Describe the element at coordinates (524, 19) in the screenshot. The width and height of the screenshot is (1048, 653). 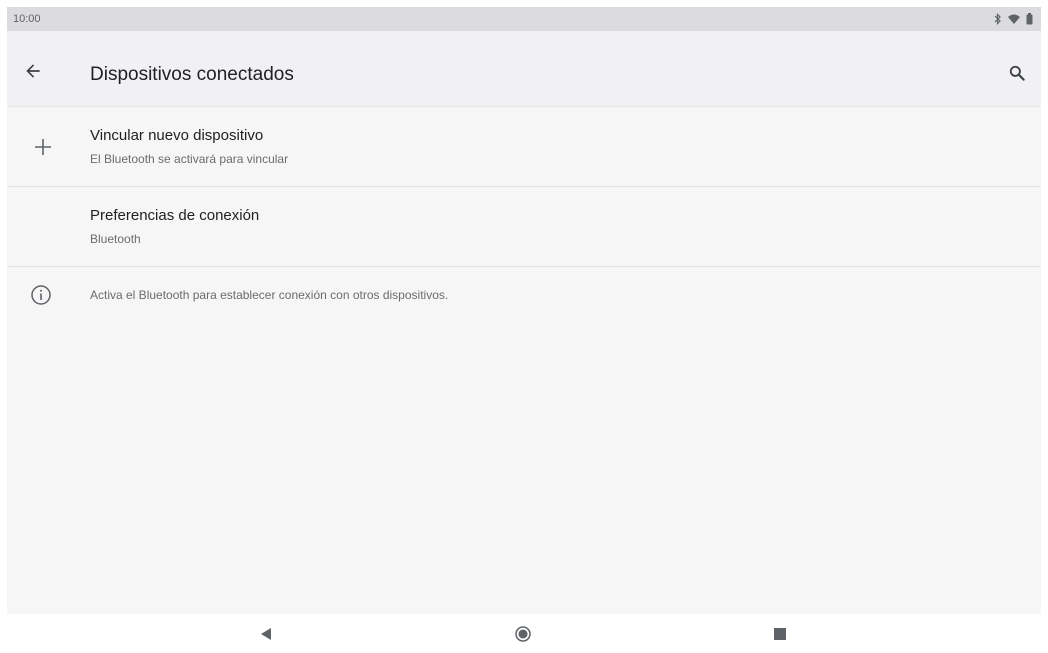
I see `status-bar: 10:00` at that location.